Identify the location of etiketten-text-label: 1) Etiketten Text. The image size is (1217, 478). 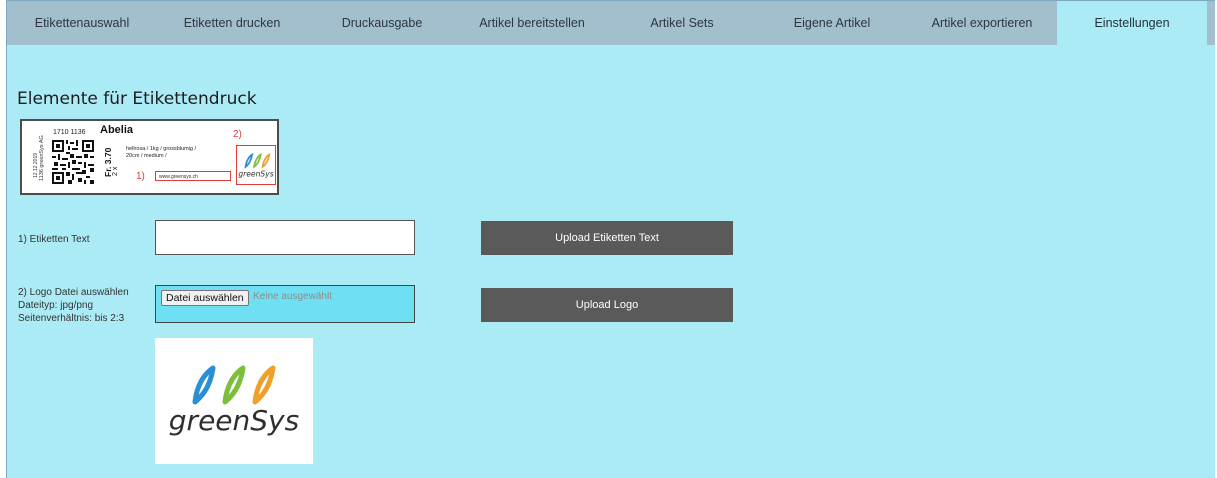
(54, 239).